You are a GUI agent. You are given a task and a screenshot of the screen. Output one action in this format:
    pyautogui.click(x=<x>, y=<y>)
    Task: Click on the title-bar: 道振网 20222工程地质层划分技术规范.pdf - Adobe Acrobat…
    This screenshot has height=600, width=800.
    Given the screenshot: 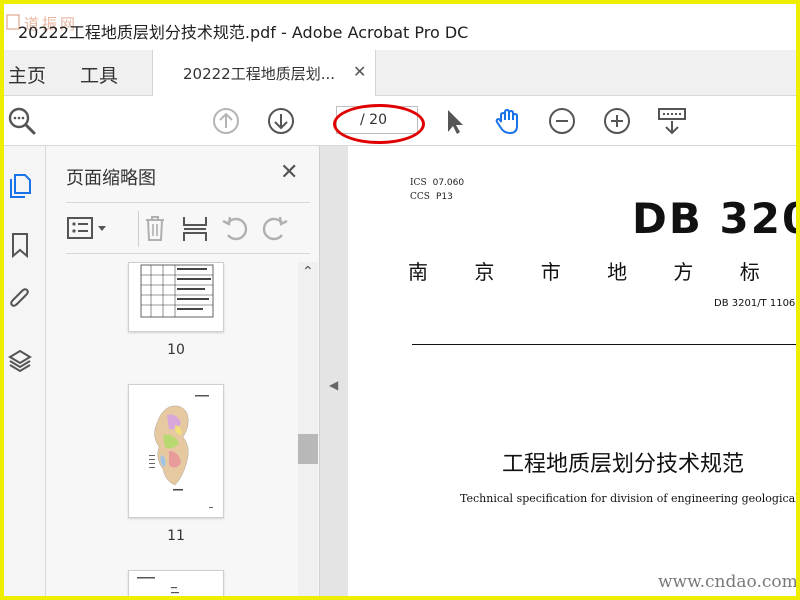 What is the action you would take?
    pyautogui.click(x=400, y=27)
    